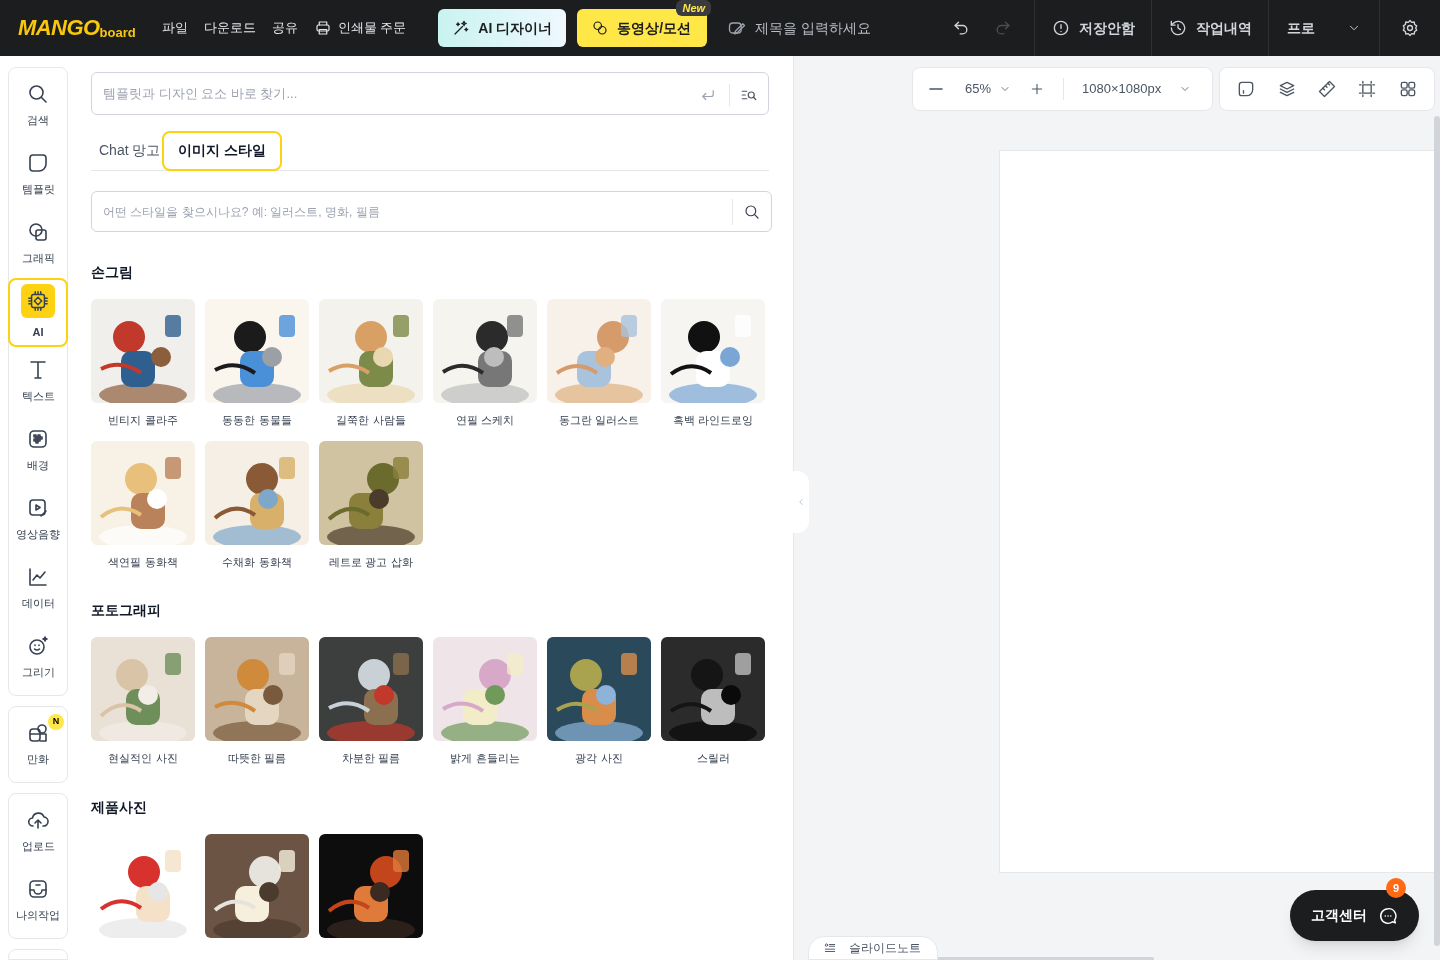  What do you see at coordinates (38, 519) in the screenshot?
I see `sidebar-item: 영상음향` at bounding box center [38, 519].